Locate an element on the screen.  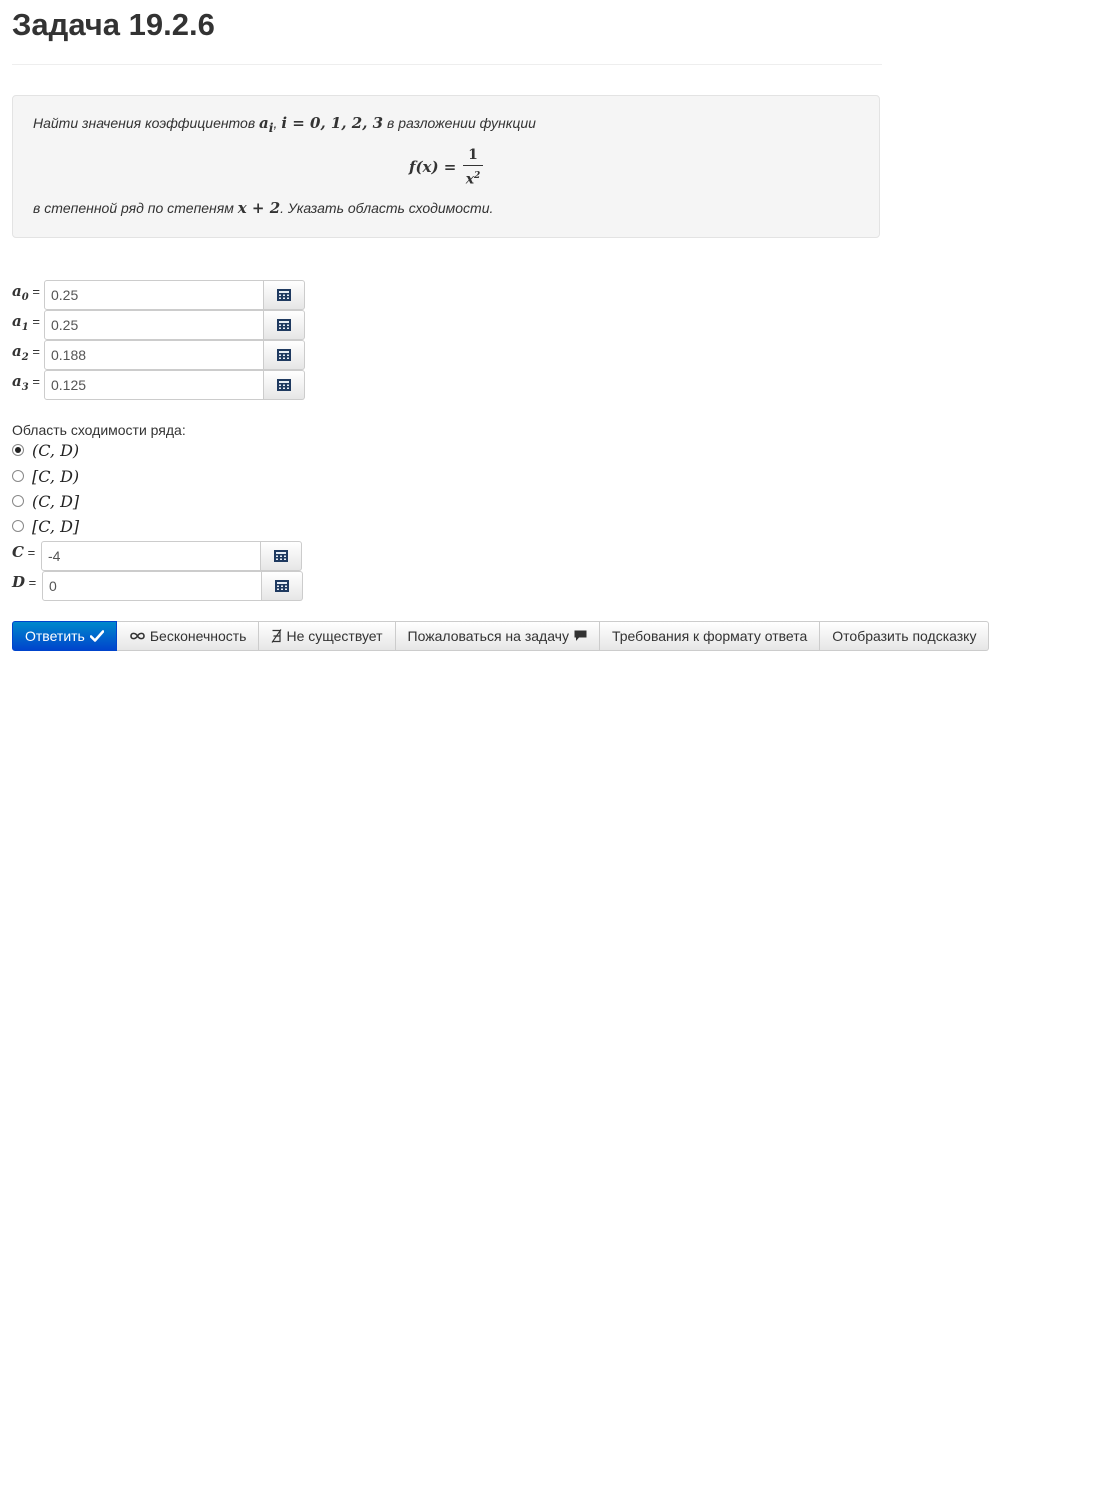
page-title: Задача 19.2.6 is located at coordinates (447, 32).